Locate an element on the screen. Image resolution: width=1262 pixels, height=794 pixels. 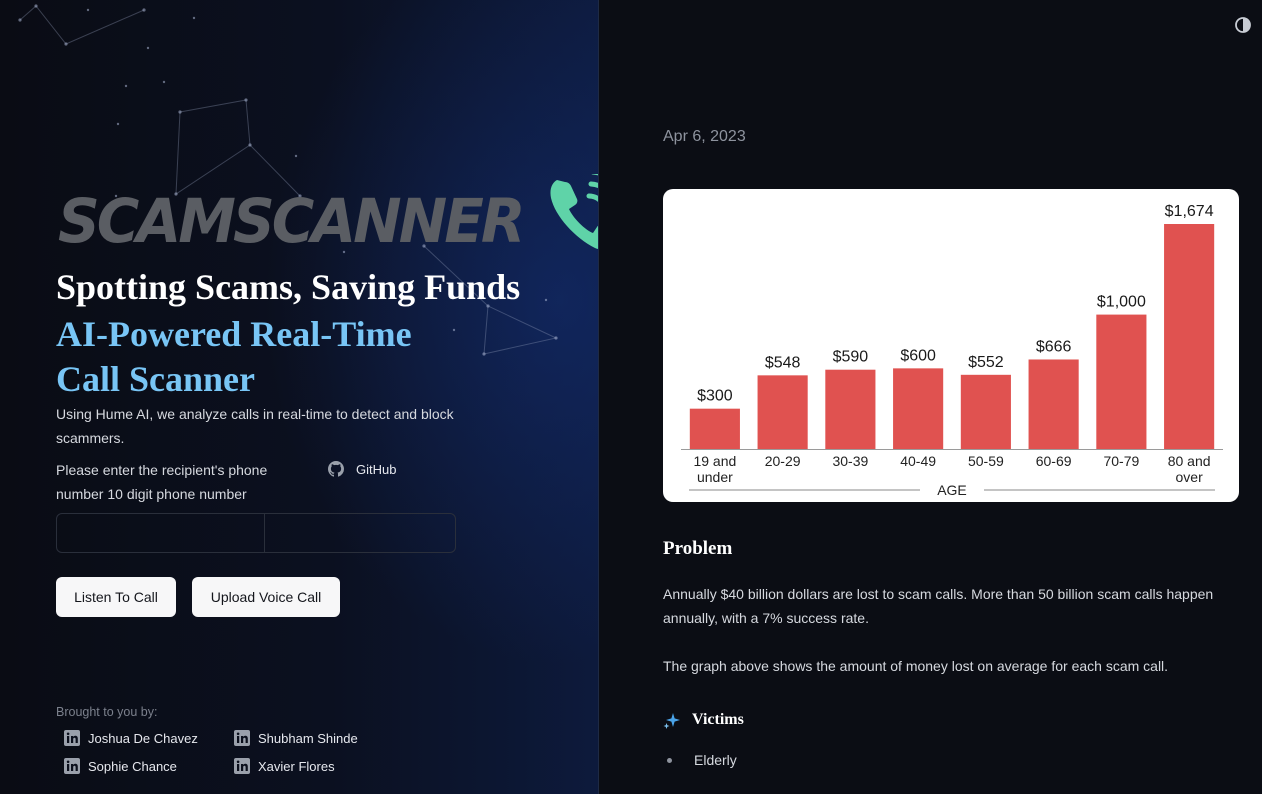
x-tick-label: 60-69 is located at coordinates (1054, 461).